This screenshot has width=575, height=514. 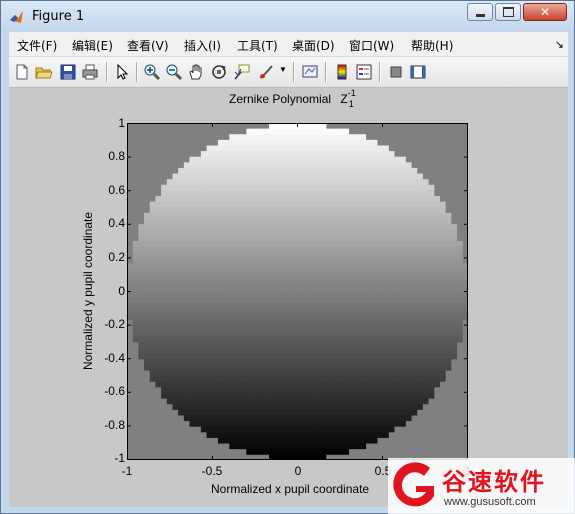 What do you see at coordinates (342, 72) in the screenshot?
I see `colorbar-icon` at bounding box center [342, 72].